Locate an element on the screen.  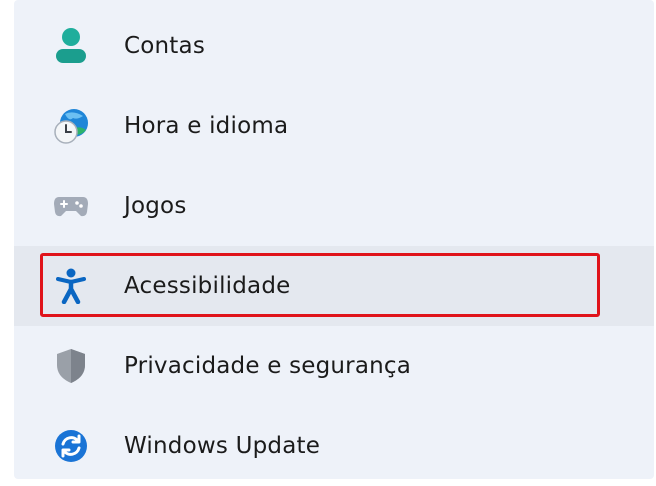
selection-highlight-box is located at coordinates (320, 285).